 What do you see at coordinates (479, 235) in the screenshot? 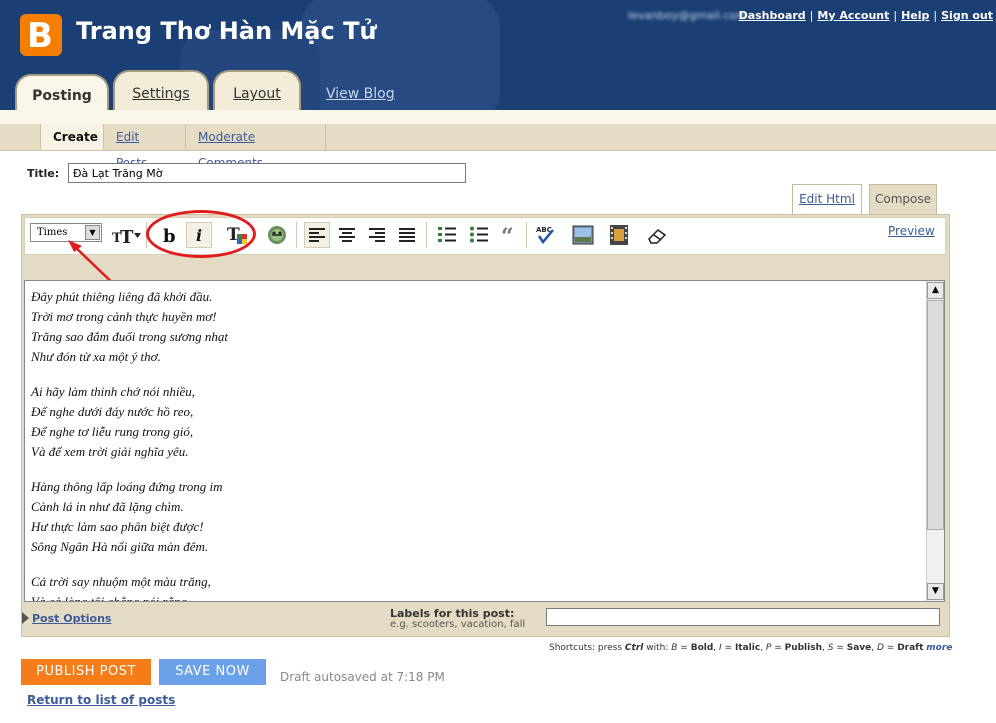
I see `bullet-list-icon` at bounding box center [479, 235].